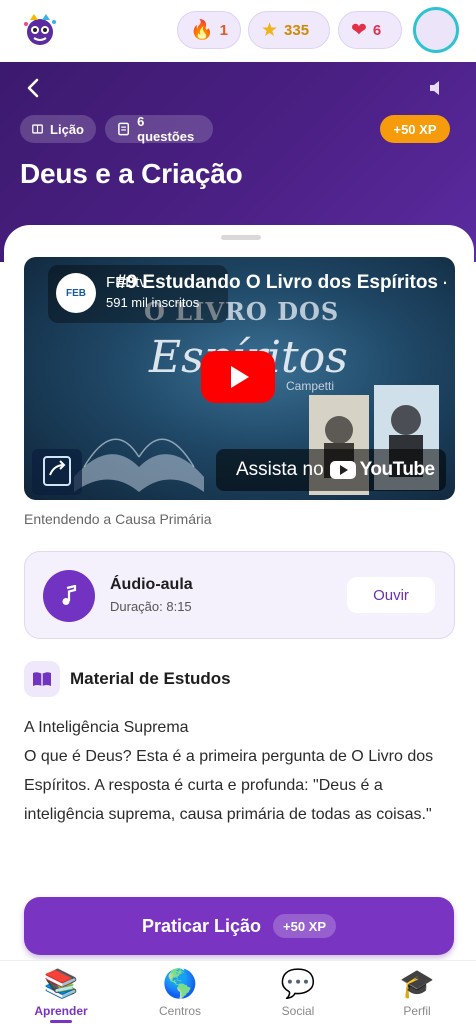 This screenshot has height=1024, width=476. What do you see at coordinates (437, 88) in the screenshot?
I see `speaker-icon` at bounding box center [437, 88].